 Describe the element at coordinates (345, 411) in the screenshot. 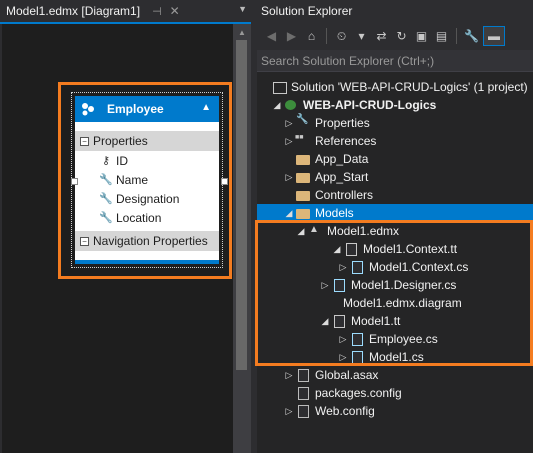

I see `tree-label: Web.config` at that location.